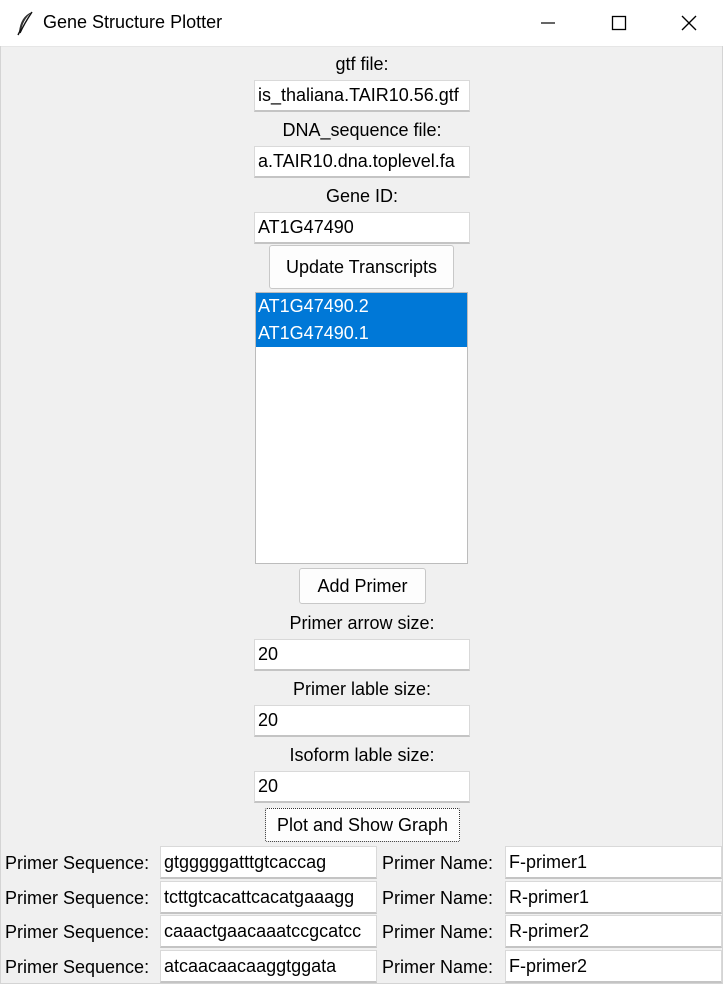 This screenshot has width=723, height=984. Describe the element at coordinates (361, 333) in the screenshot. I see `transcript-item: AT1G47490.1` at that location.